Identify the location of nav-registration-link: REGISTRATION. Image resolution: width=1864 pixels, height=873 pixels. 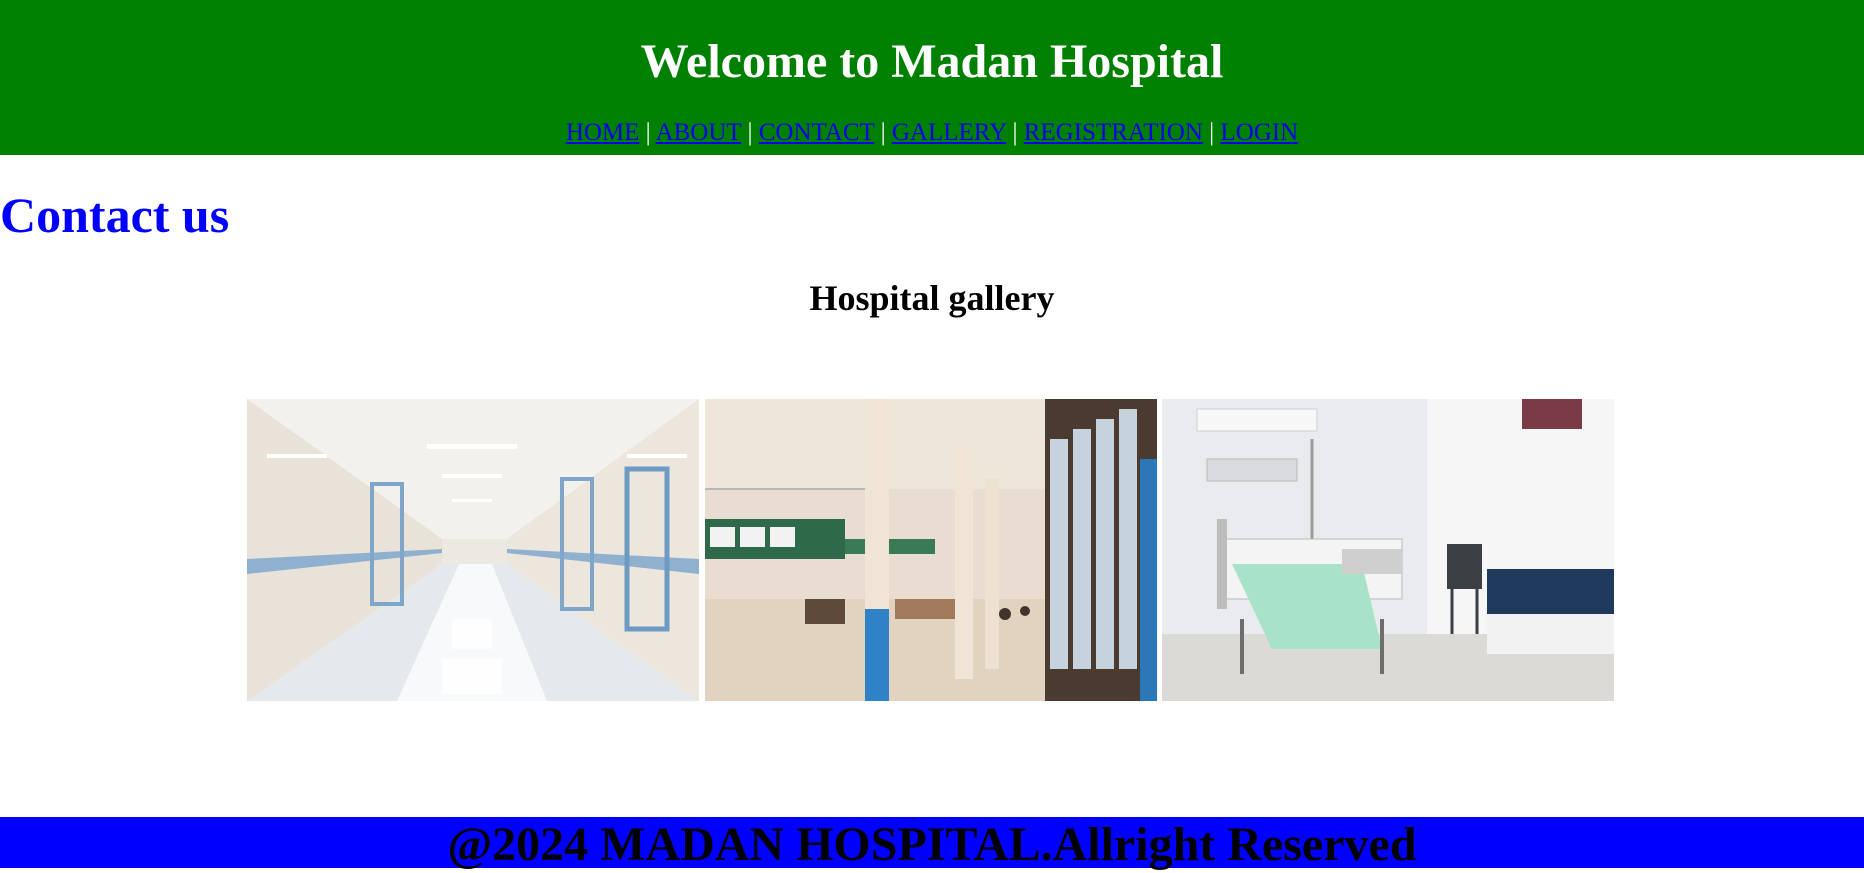
(1113, 132).